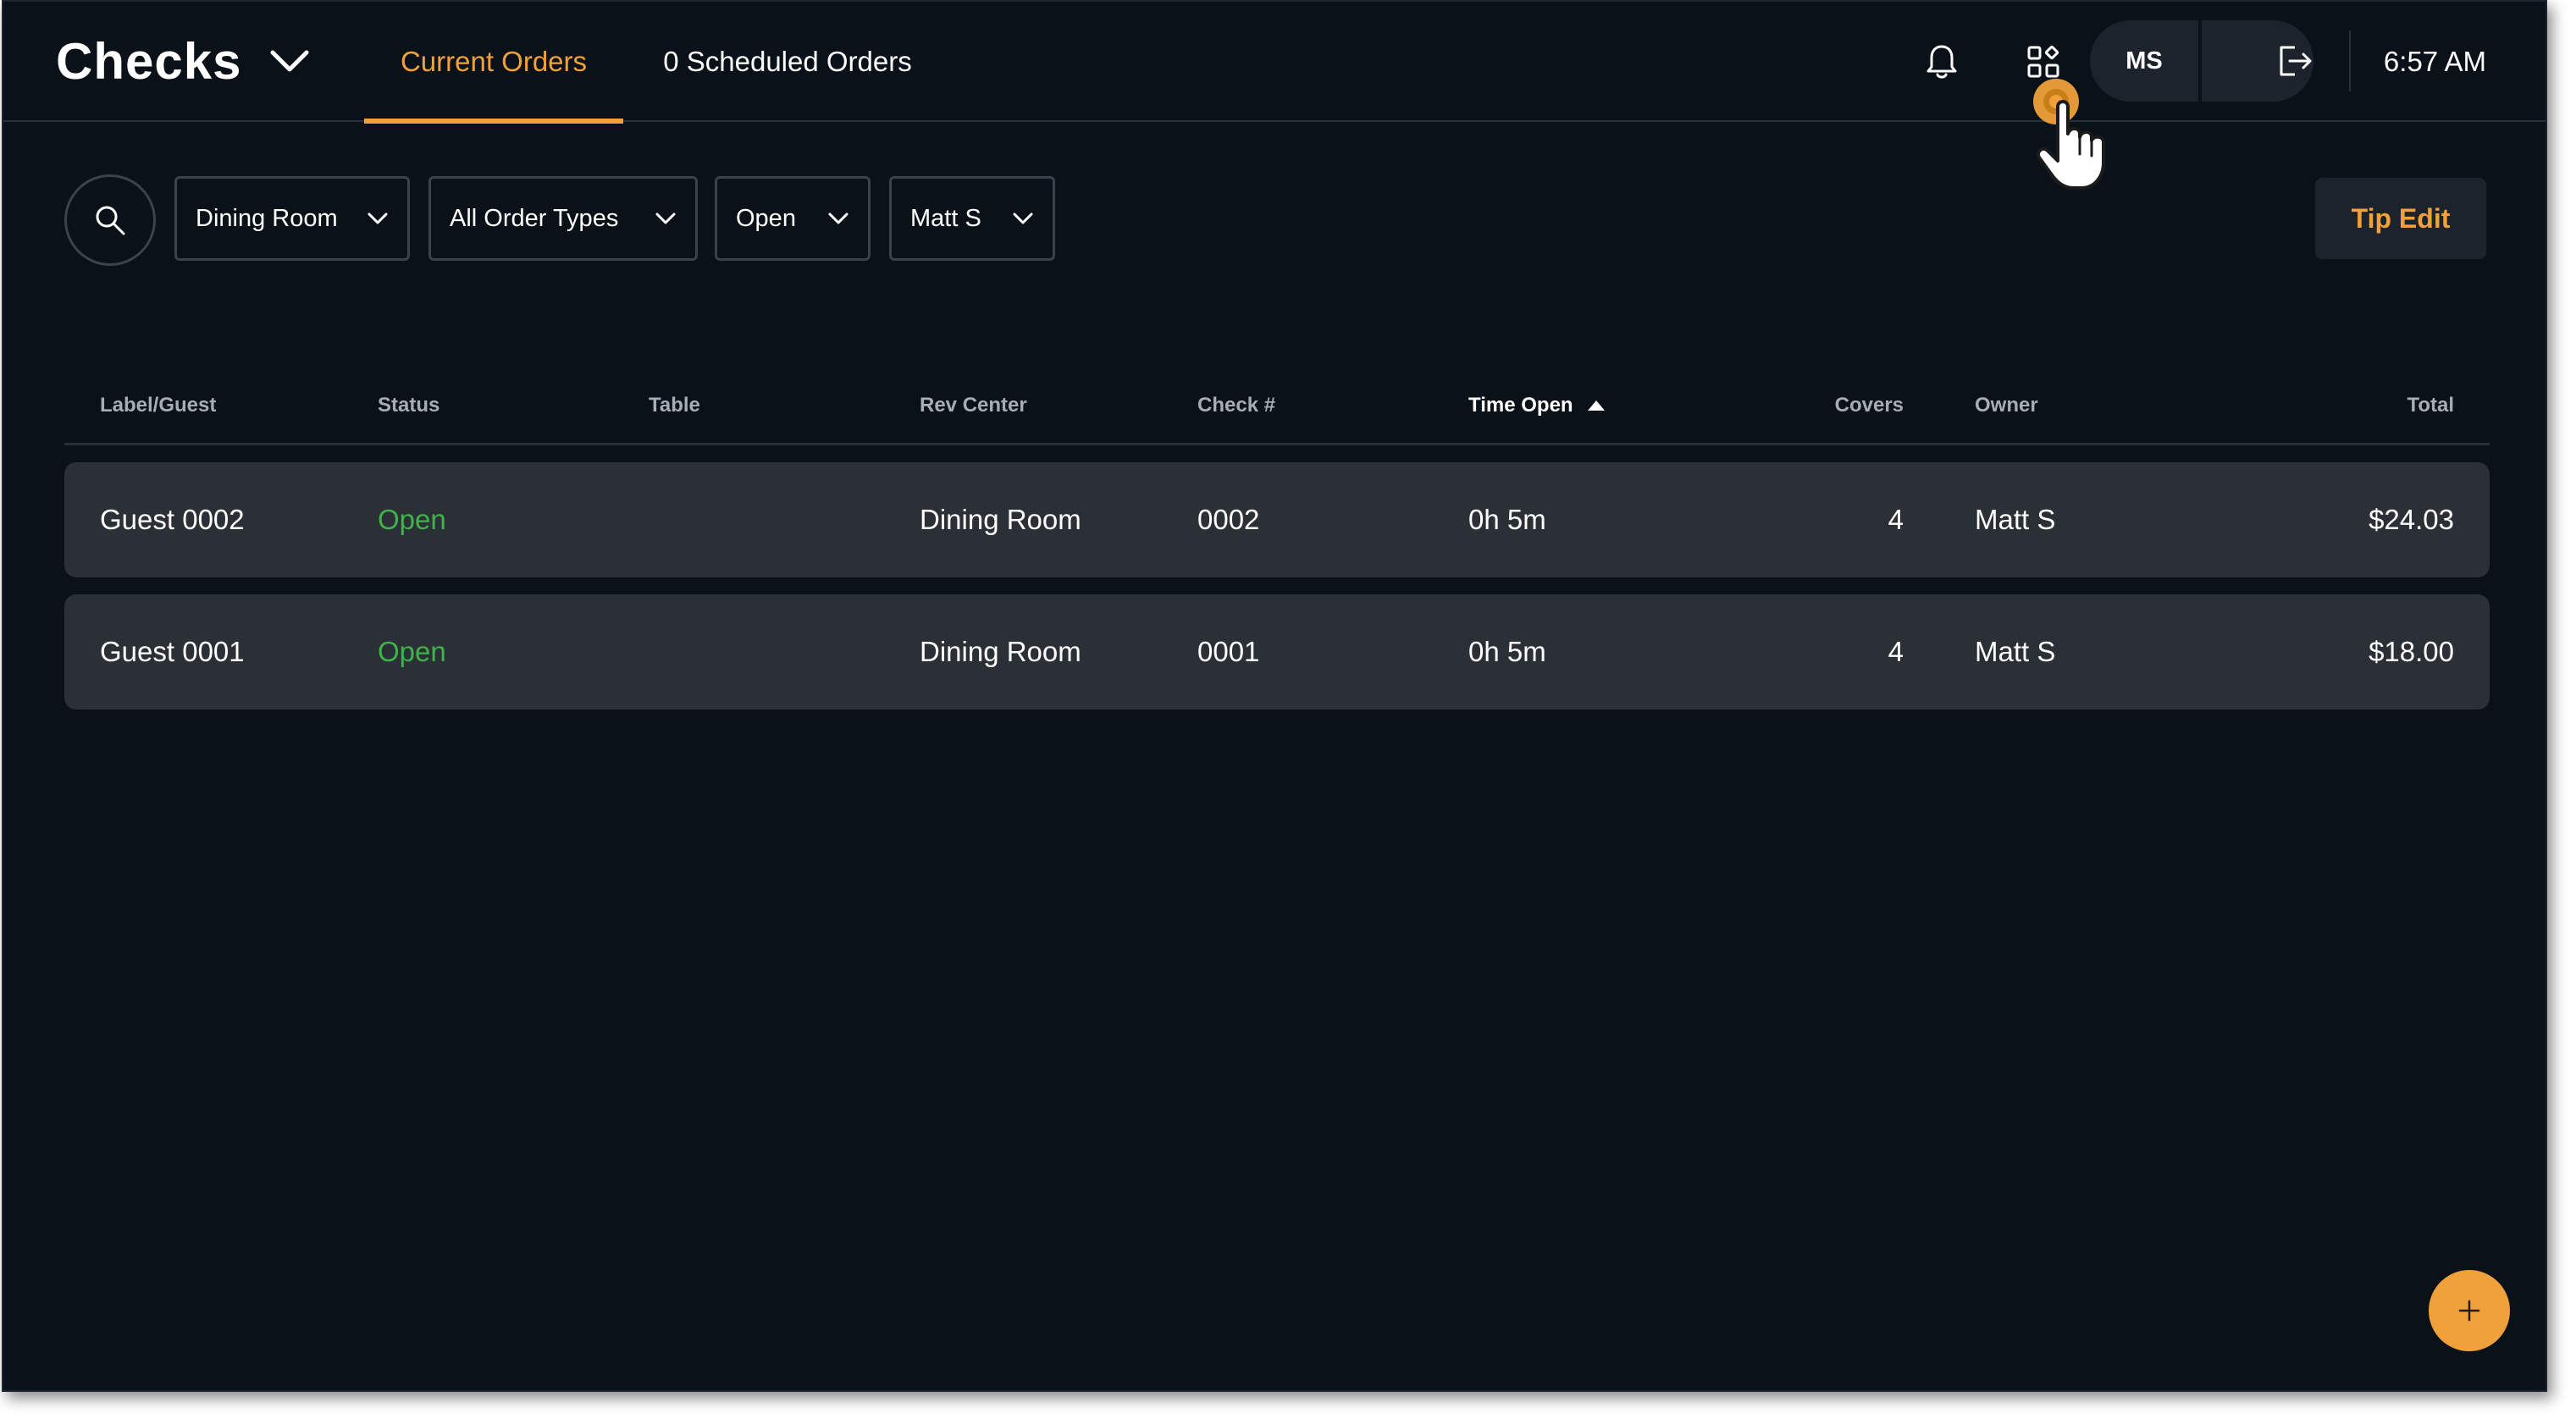 Image resolution: width=2576 pixels, height=1419 pixels. I want to click on column-header-check: Check #, so click(1236, 405).